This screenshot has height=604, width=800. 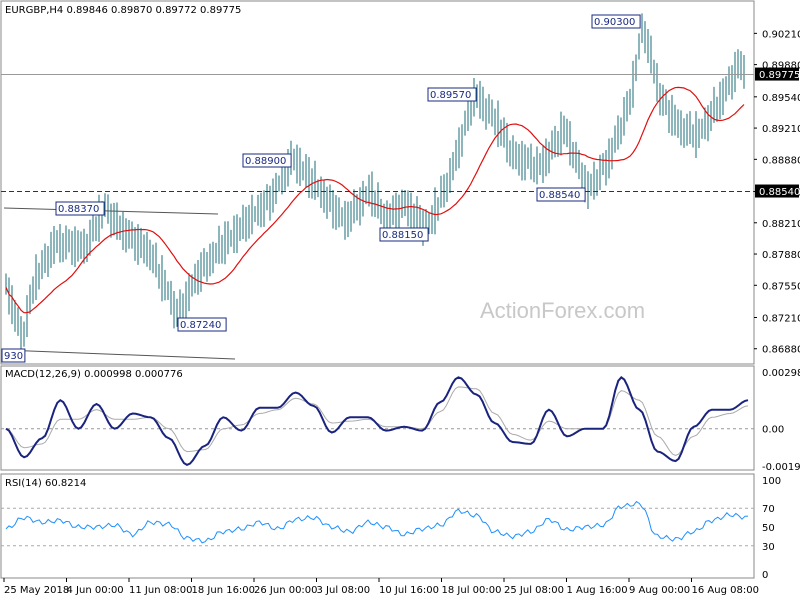 I want to click on price-axis-label: 0.90210, so click(x=781, y=34).